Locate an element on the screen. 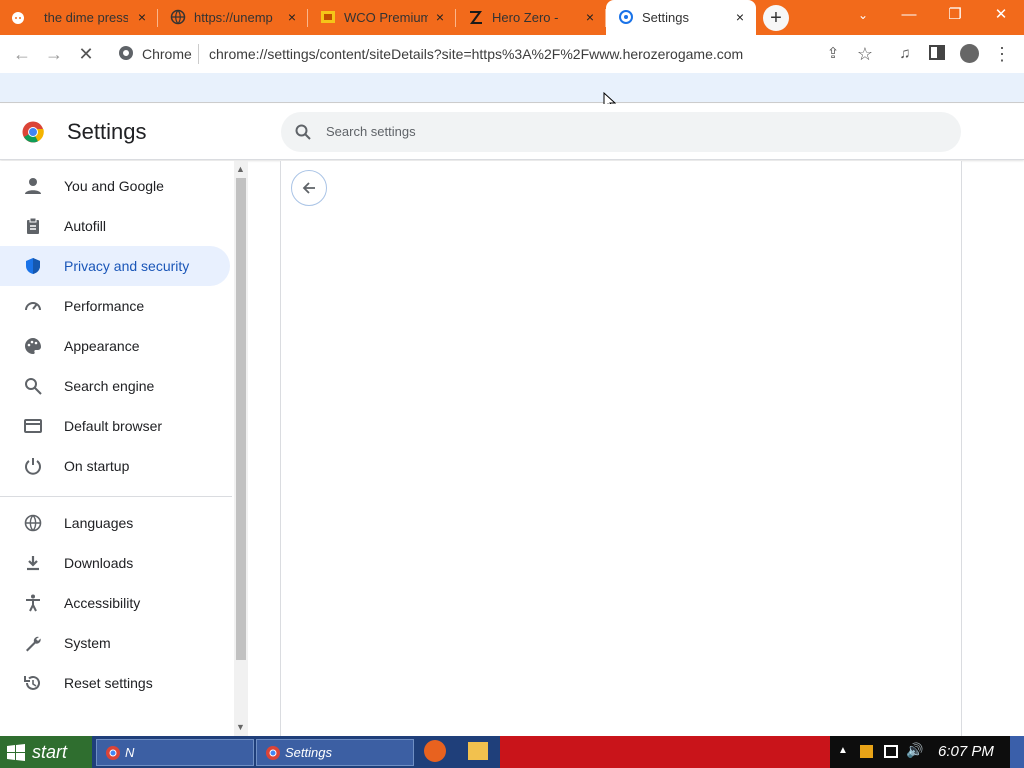  sidebar-item-label: Languages is located at coordinates (99, 523).